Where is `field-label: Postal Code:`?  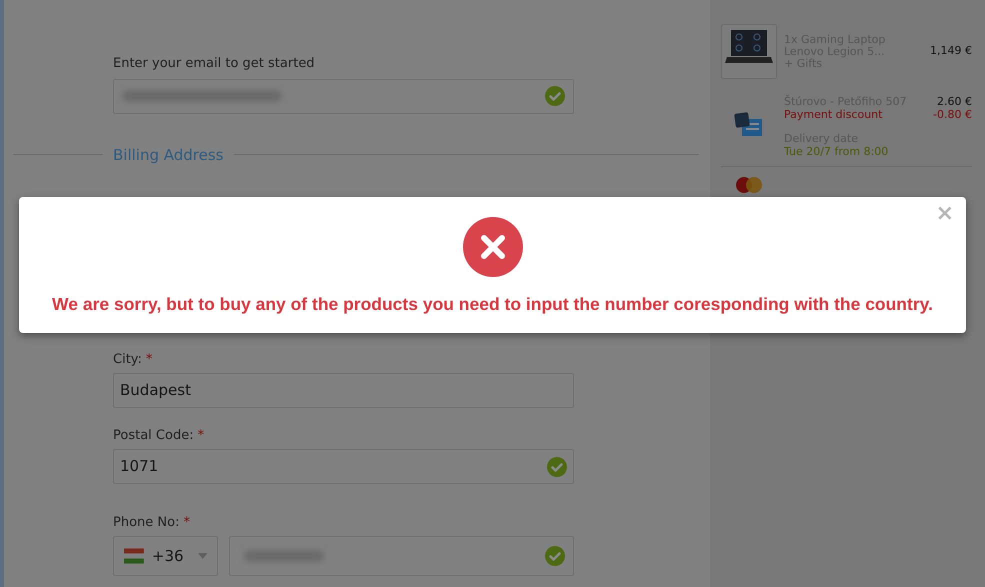 field-label: Postal Code: is located at coordinates (153, 436).